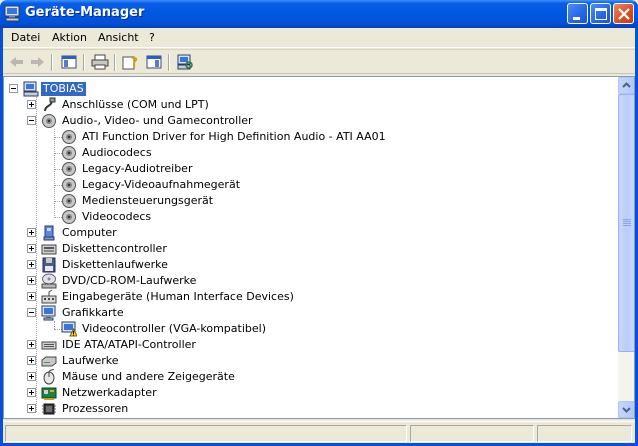 Image resolution: width=638 pixels, height=446 pixels. What do you see at coordinates (69, 329) in the screenshot?
I see `warning-display-icon` at bounding box center [69, 329].